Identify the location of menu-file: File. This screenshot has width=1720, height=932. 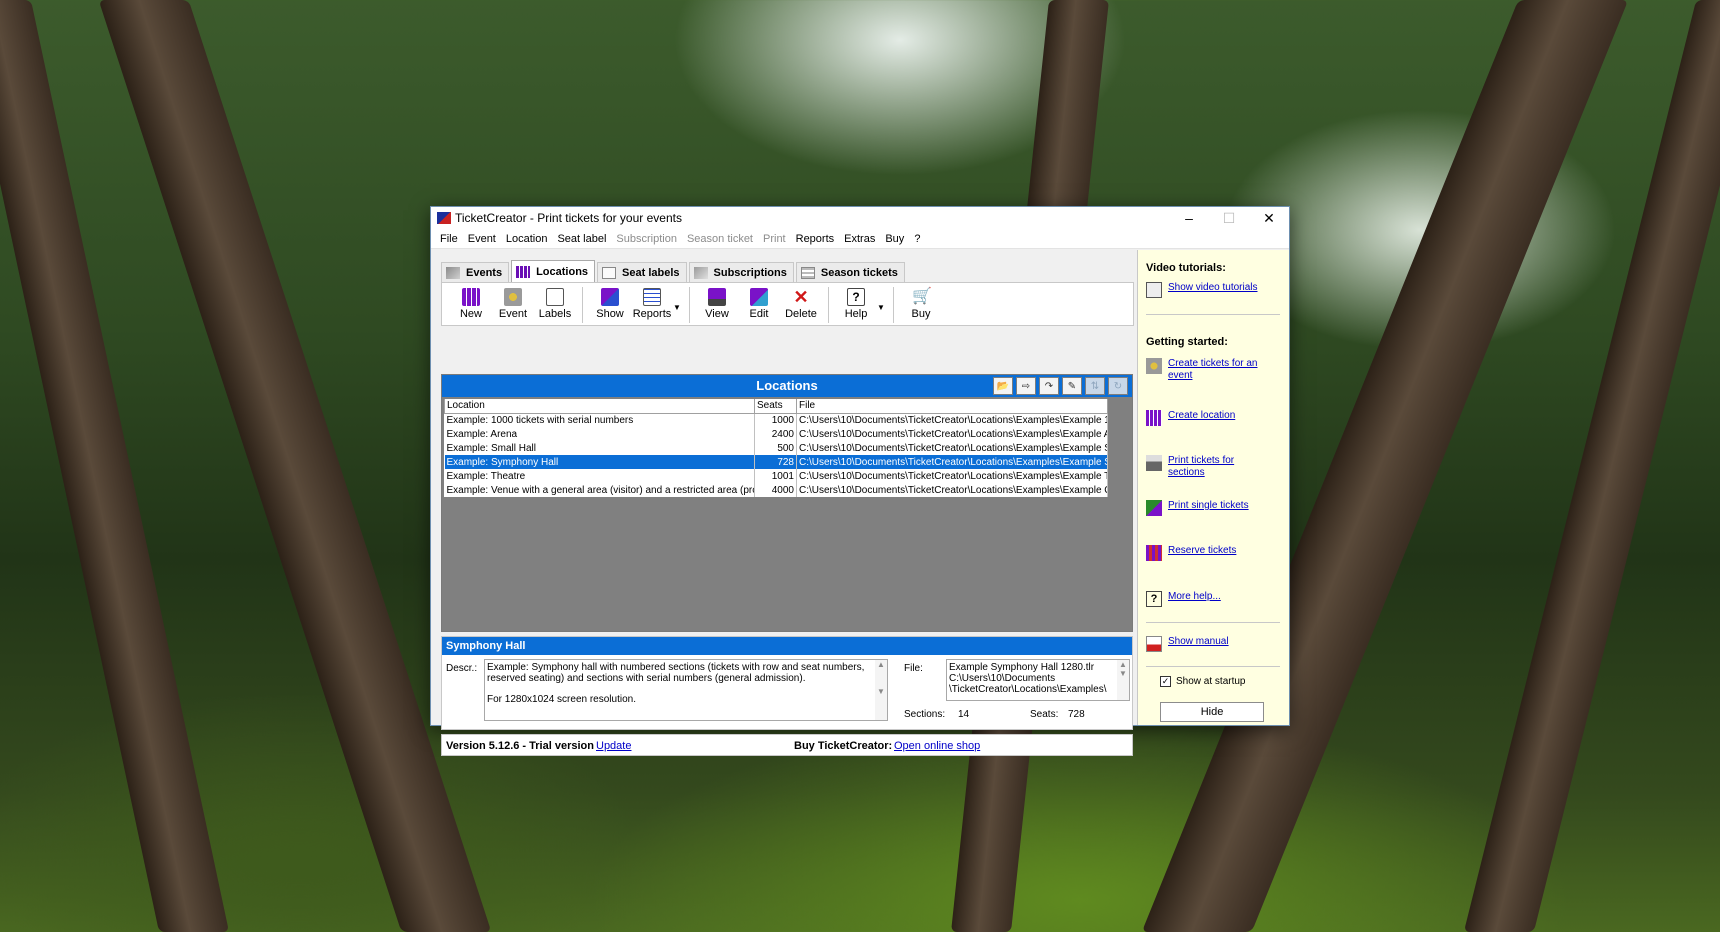
(449, 239).